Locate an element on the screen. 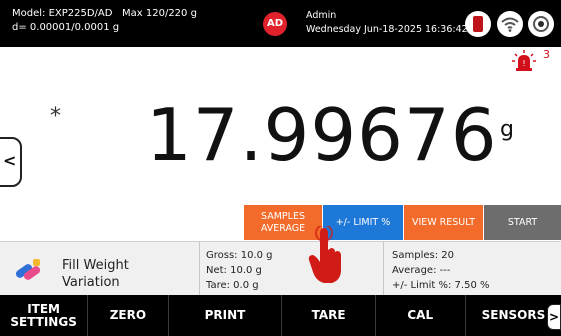 The image size is (561, 336). pointing-hand-icon is located at coordinates (324, 254).